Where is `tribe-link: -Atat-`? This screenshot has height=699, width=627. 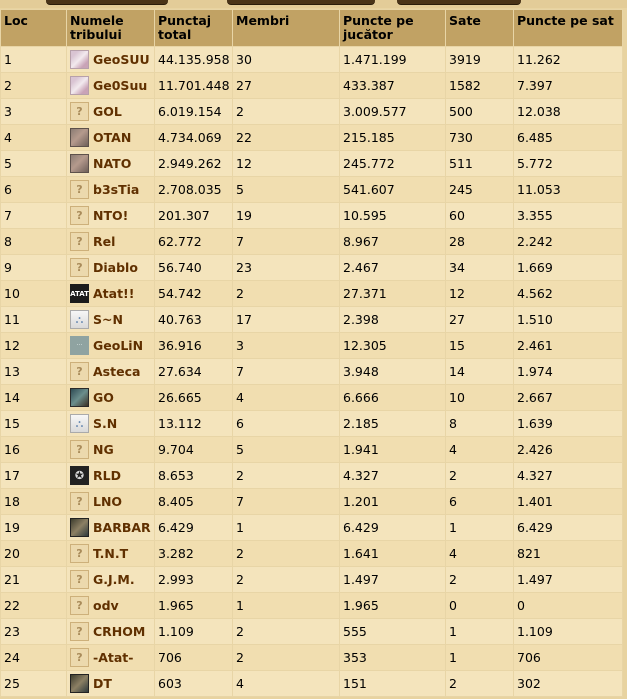
tribe-link: -Atat- is located at coordinates (113, 657).